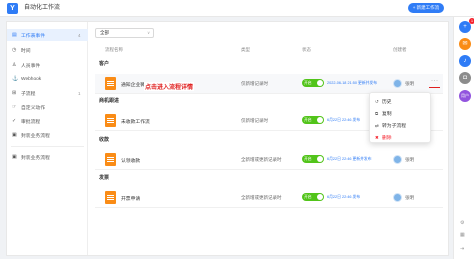 Image resolution: width=474 pixels, height=259 pixels. What do you see at coordinates (377, 113) in the screenshot?
I see `copy-icon: ⧉` at bounding box center [377, 113].